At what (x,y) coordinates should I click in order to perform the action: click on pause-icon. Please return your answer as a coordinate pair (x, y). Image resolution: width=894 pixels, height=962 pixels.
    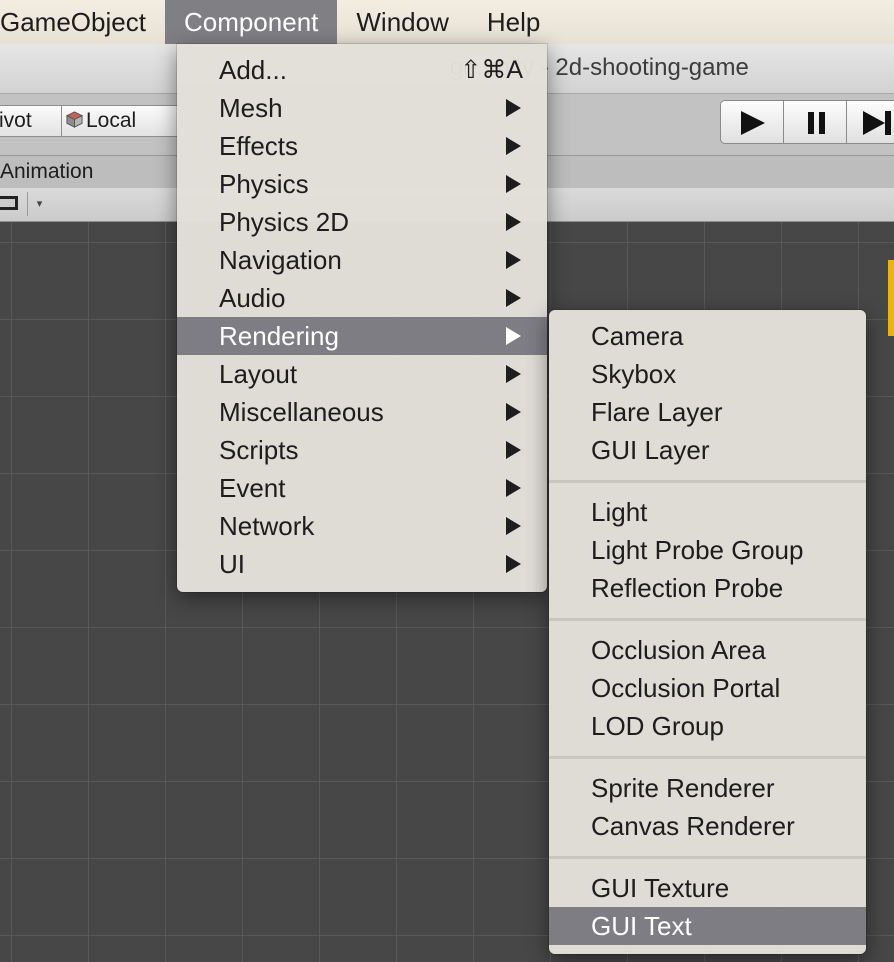
    Looking at the image, I should click on (816, 123).